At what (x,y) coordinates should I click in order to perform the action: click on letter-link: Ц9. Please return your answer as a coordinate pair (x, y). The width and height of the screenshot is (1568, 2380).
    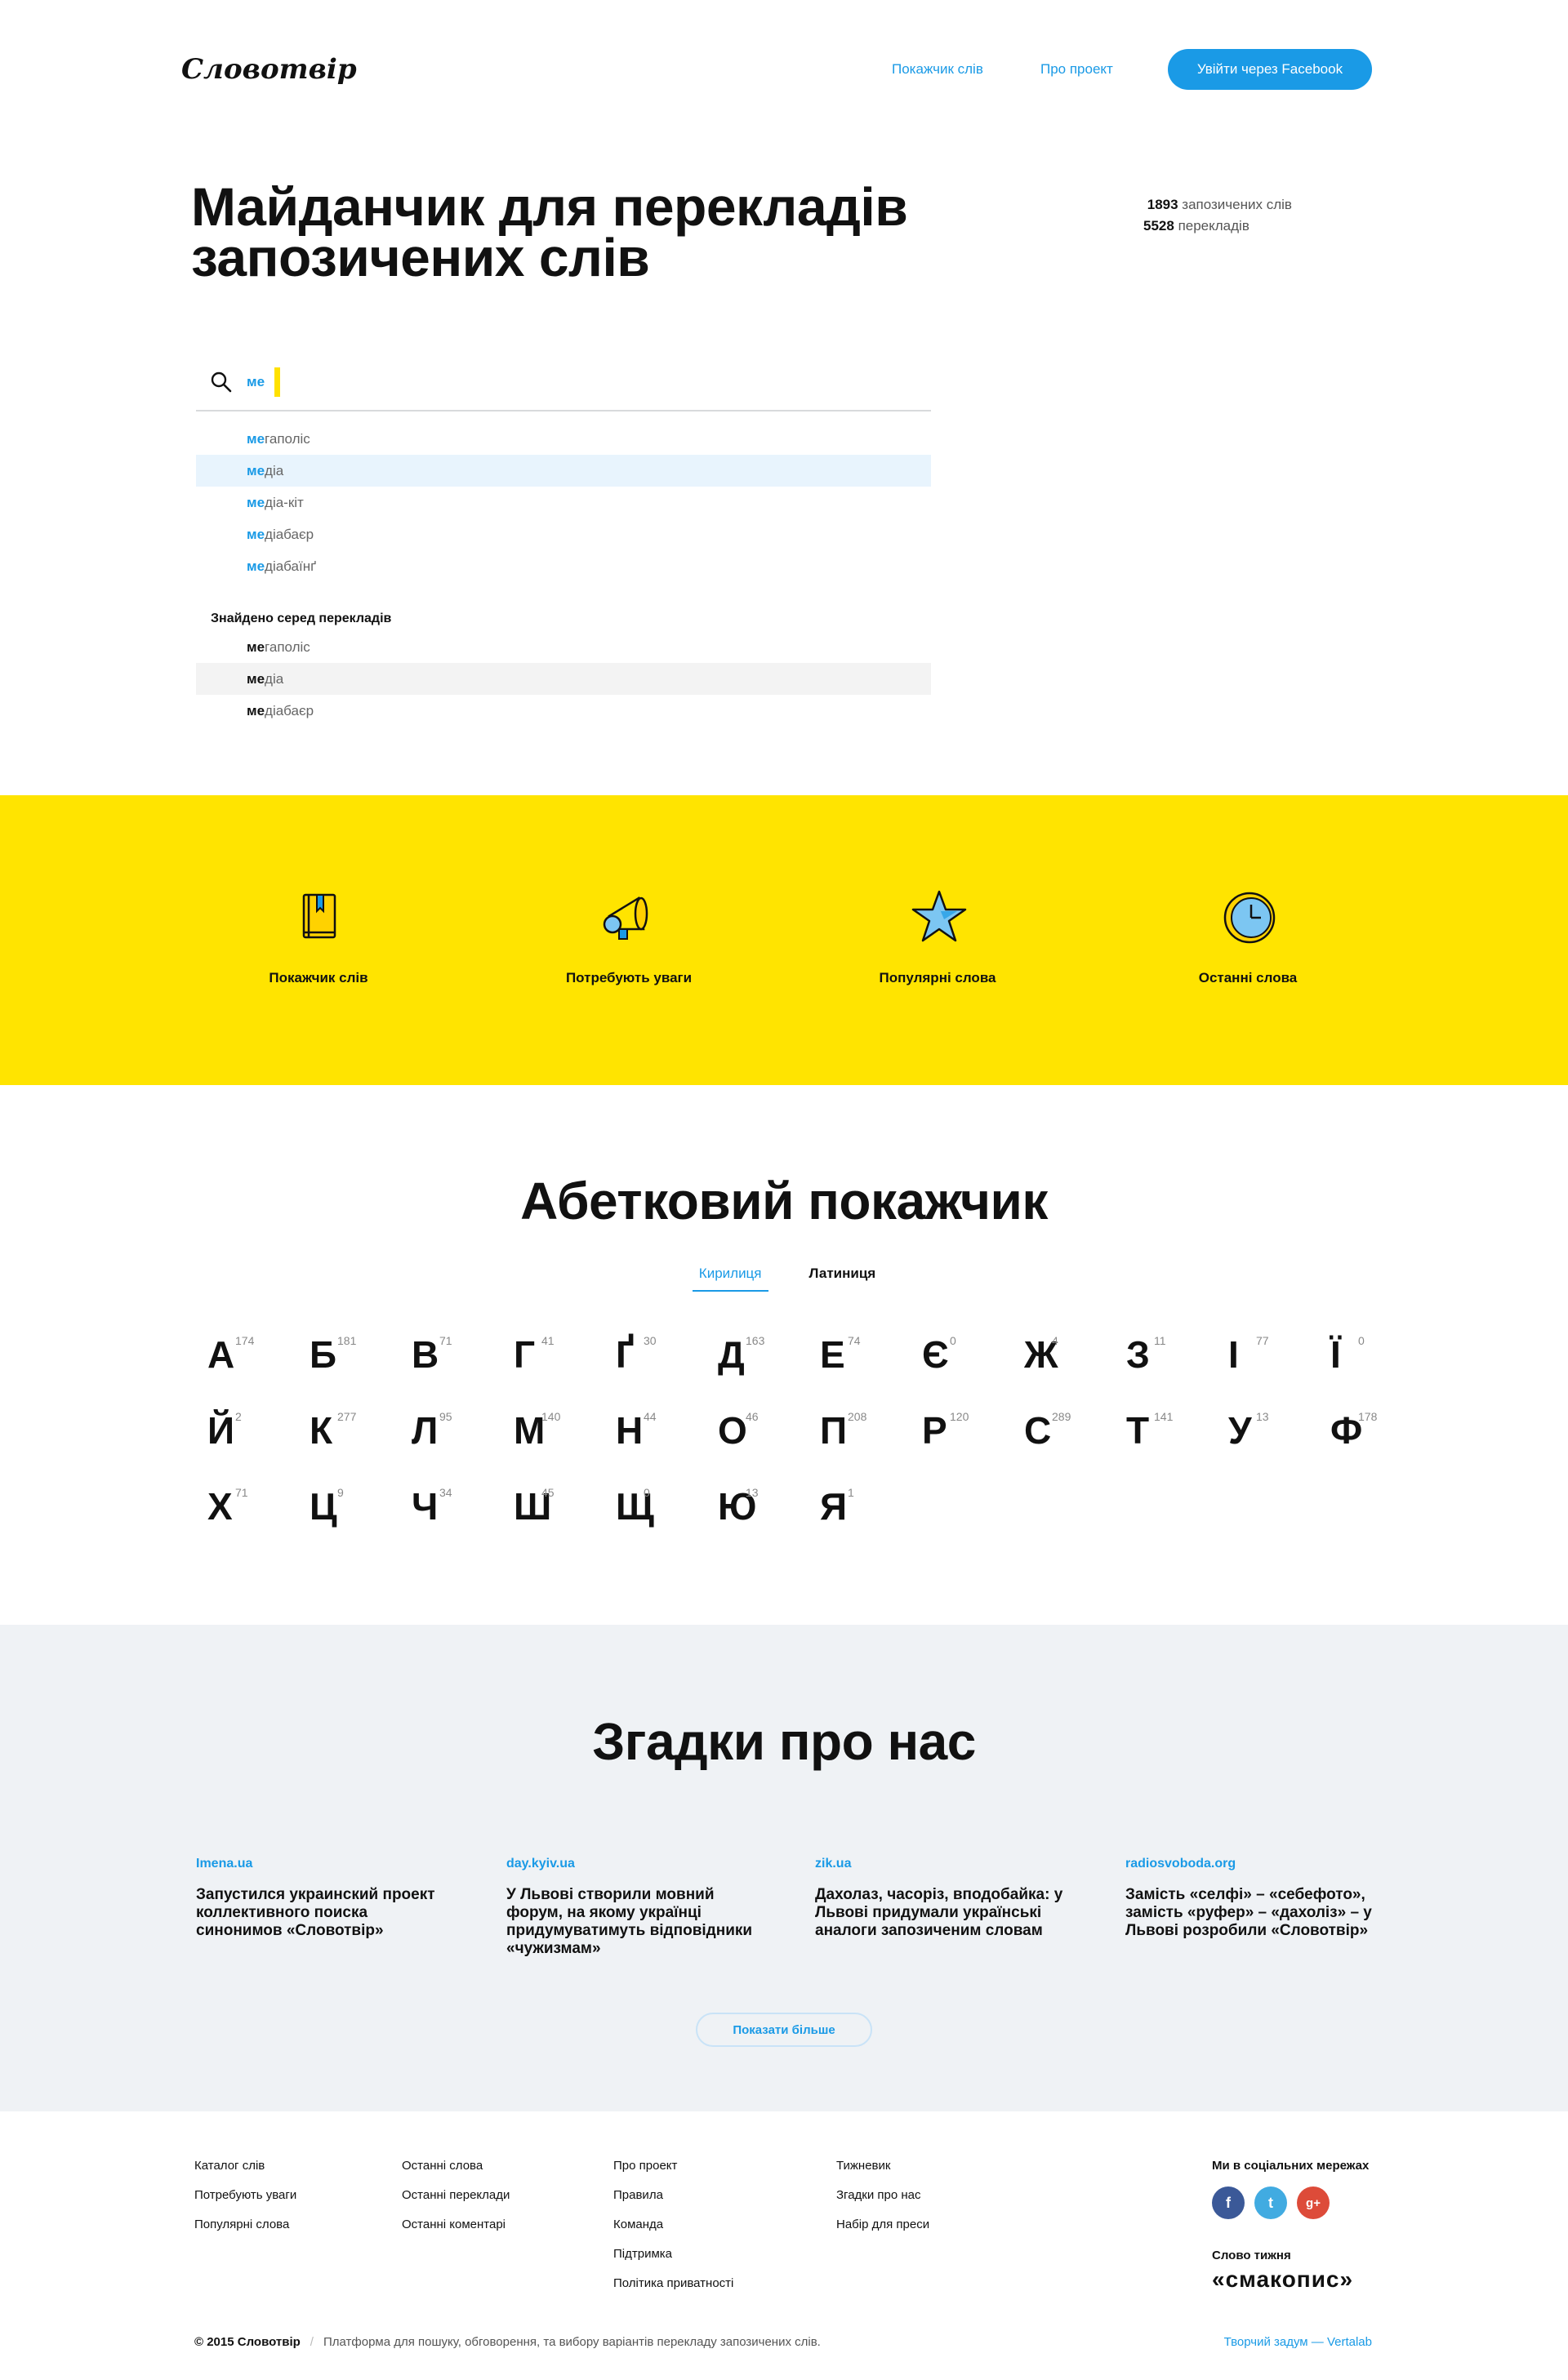
    Looking at the image, I should click on (359, 1508).